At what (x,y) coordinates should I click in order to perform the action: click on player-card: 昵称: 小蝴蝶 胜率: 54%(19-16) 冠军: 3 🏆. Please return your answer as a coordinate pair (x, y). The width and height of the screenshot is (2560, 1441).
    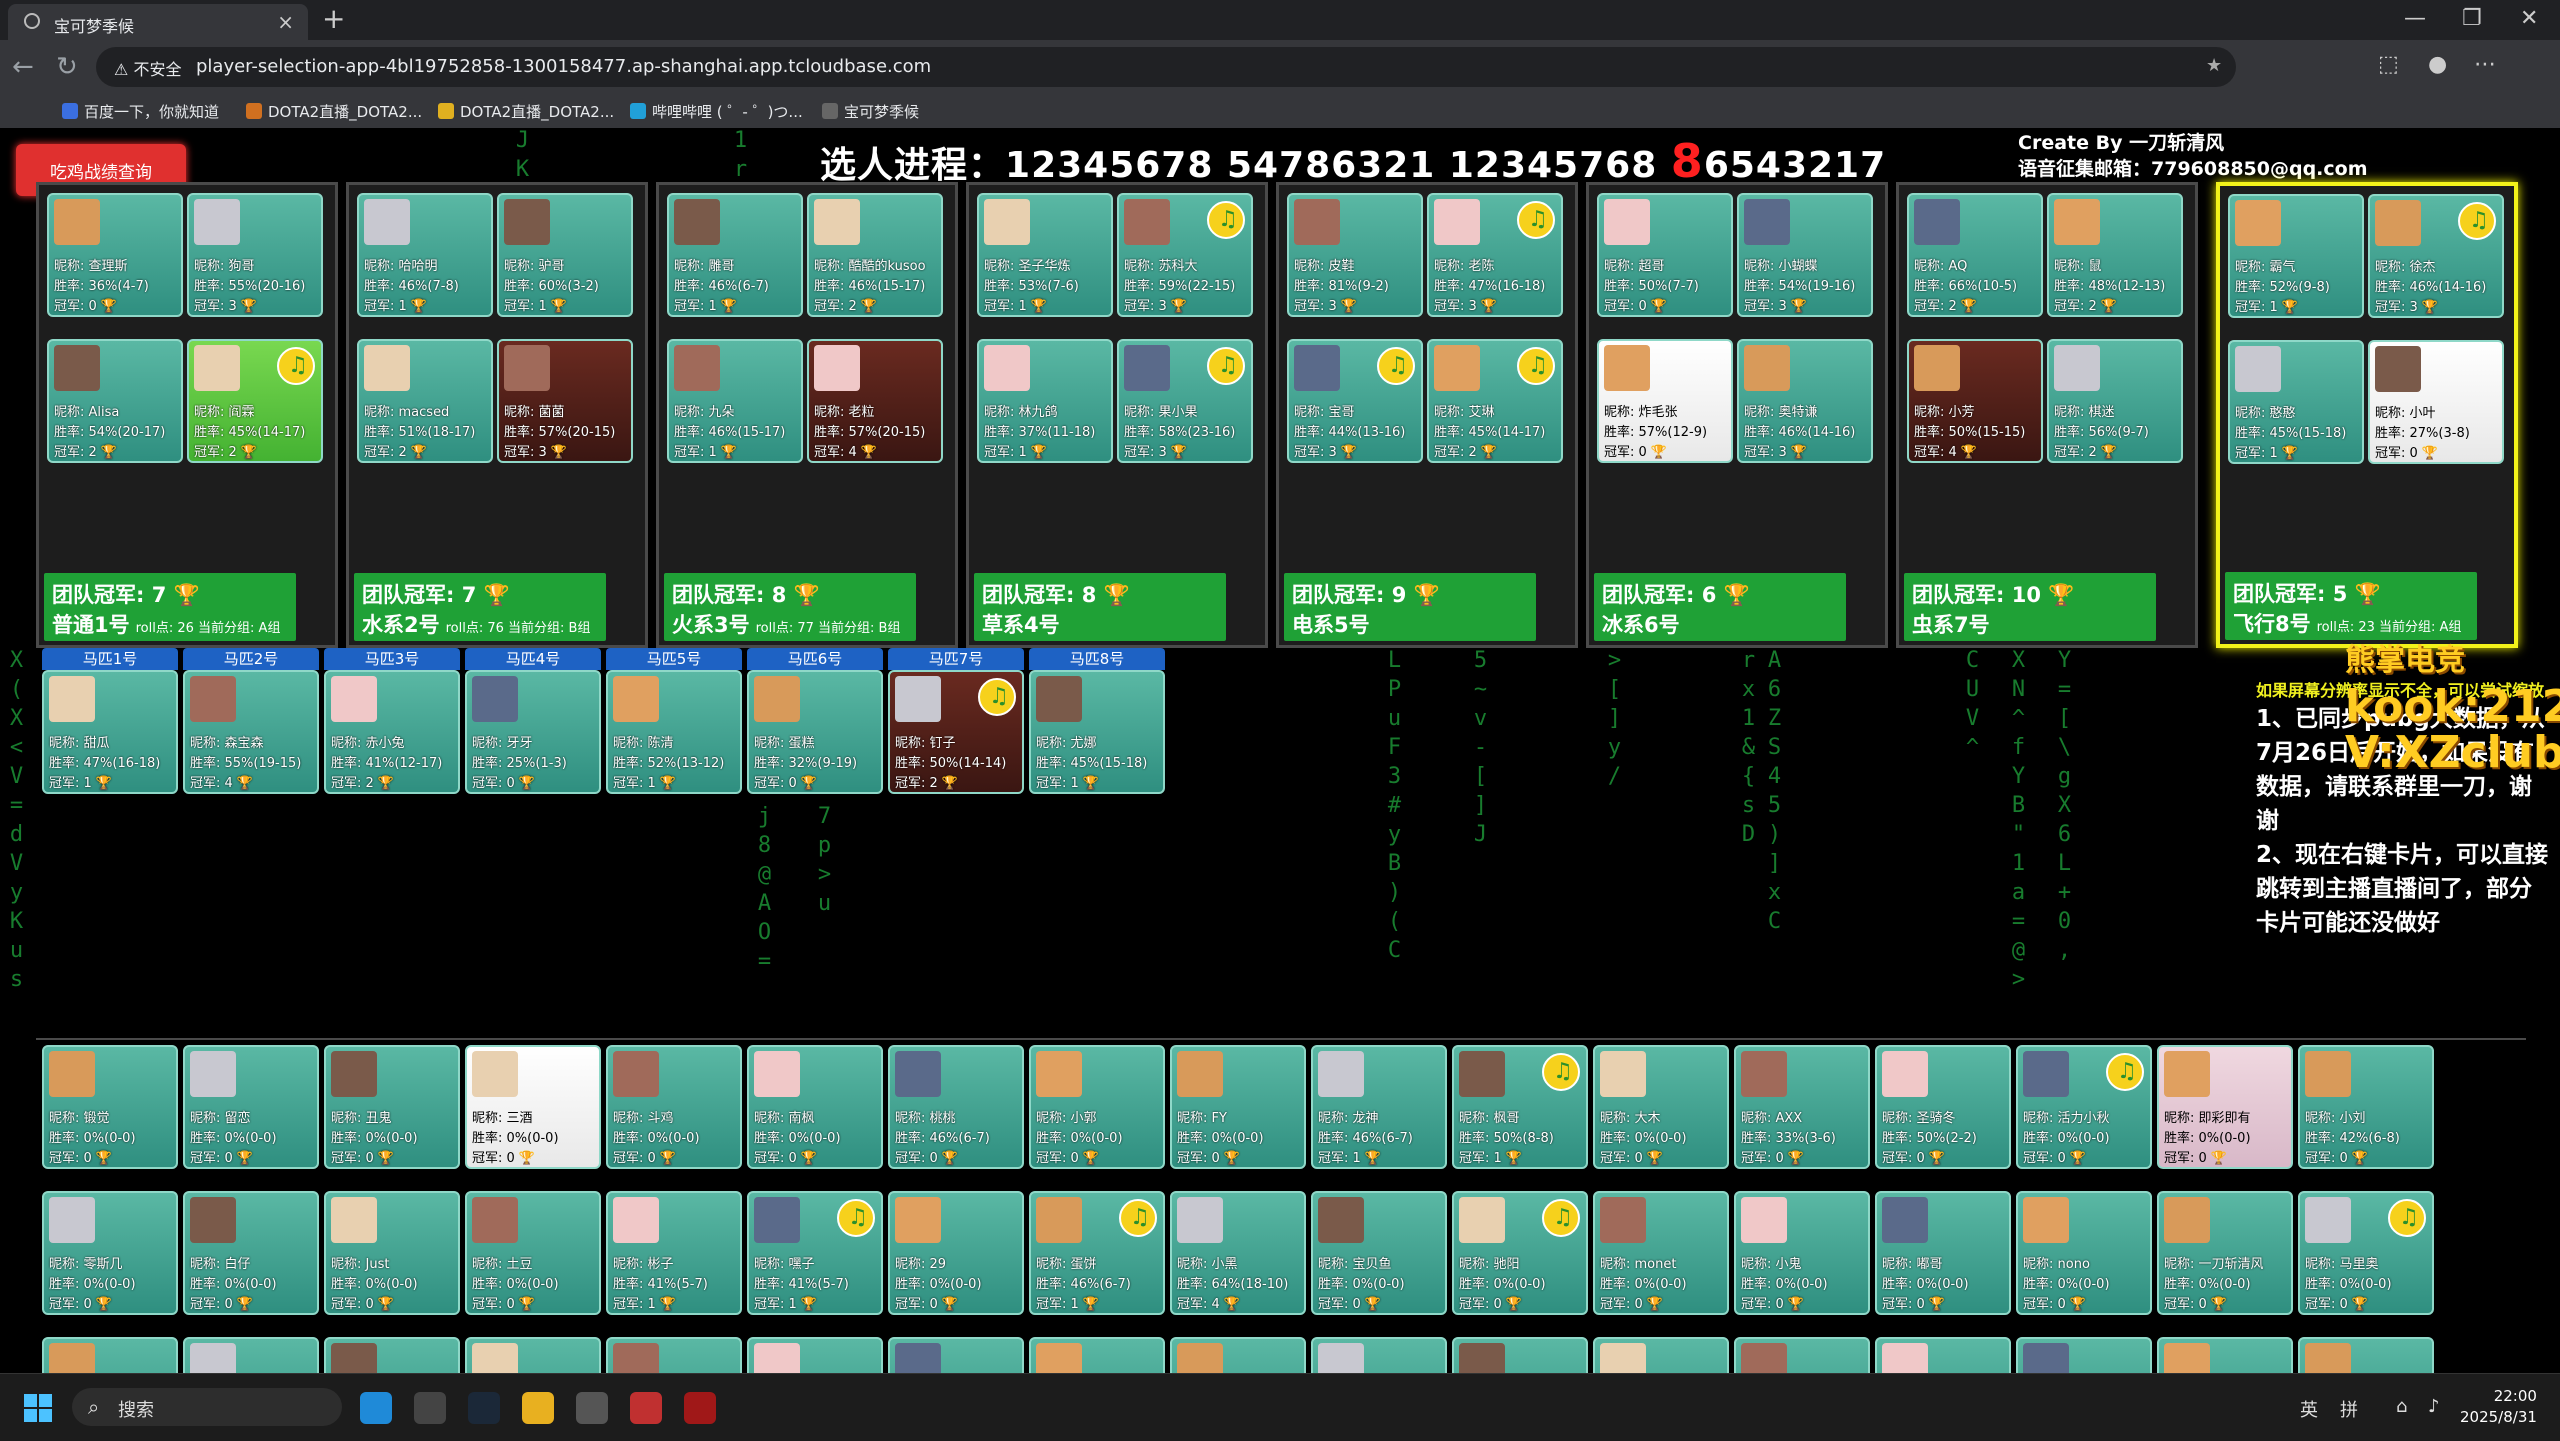
    Looking at the image, I should click on (1805, 255).